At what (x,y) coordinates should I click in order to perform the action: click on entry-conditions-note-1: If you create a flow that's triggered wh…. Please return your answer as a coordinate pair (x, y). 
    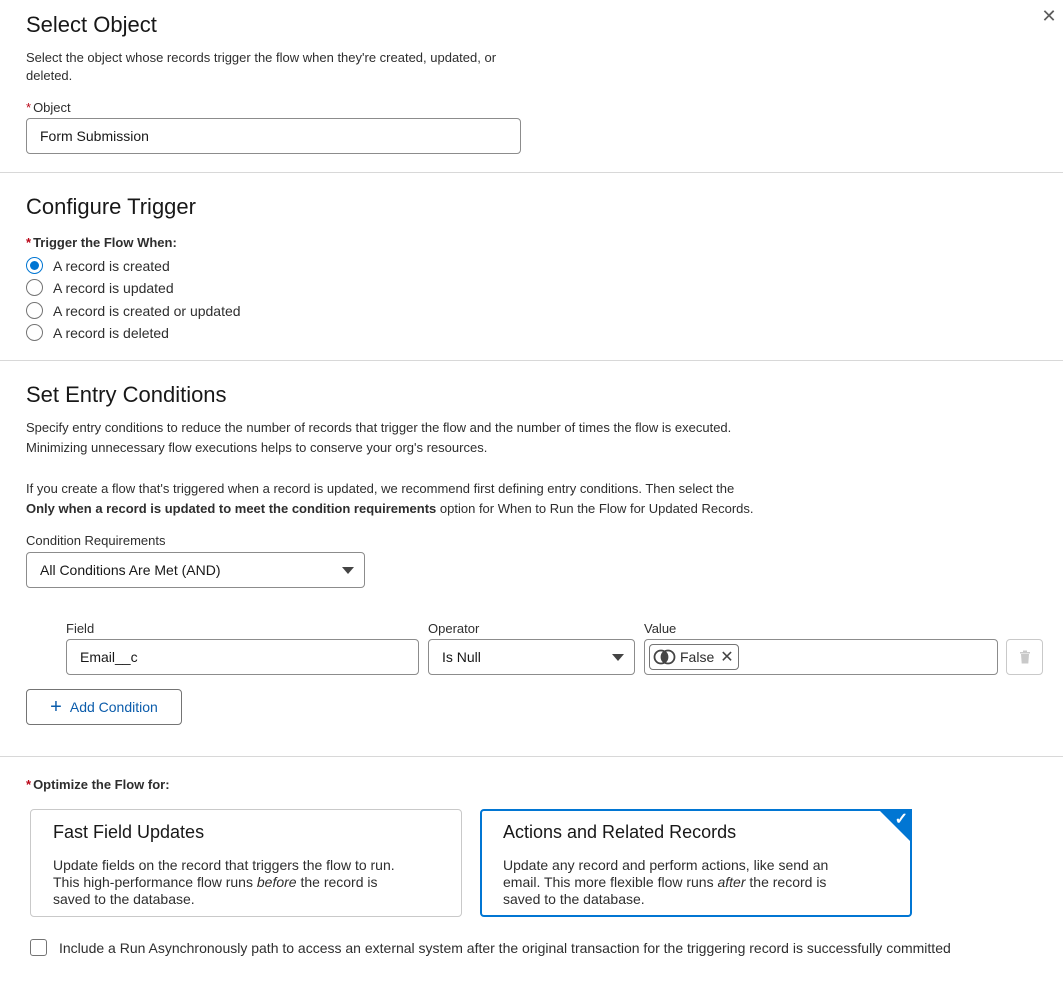
    Looking at the image, I should click on (380, 488).